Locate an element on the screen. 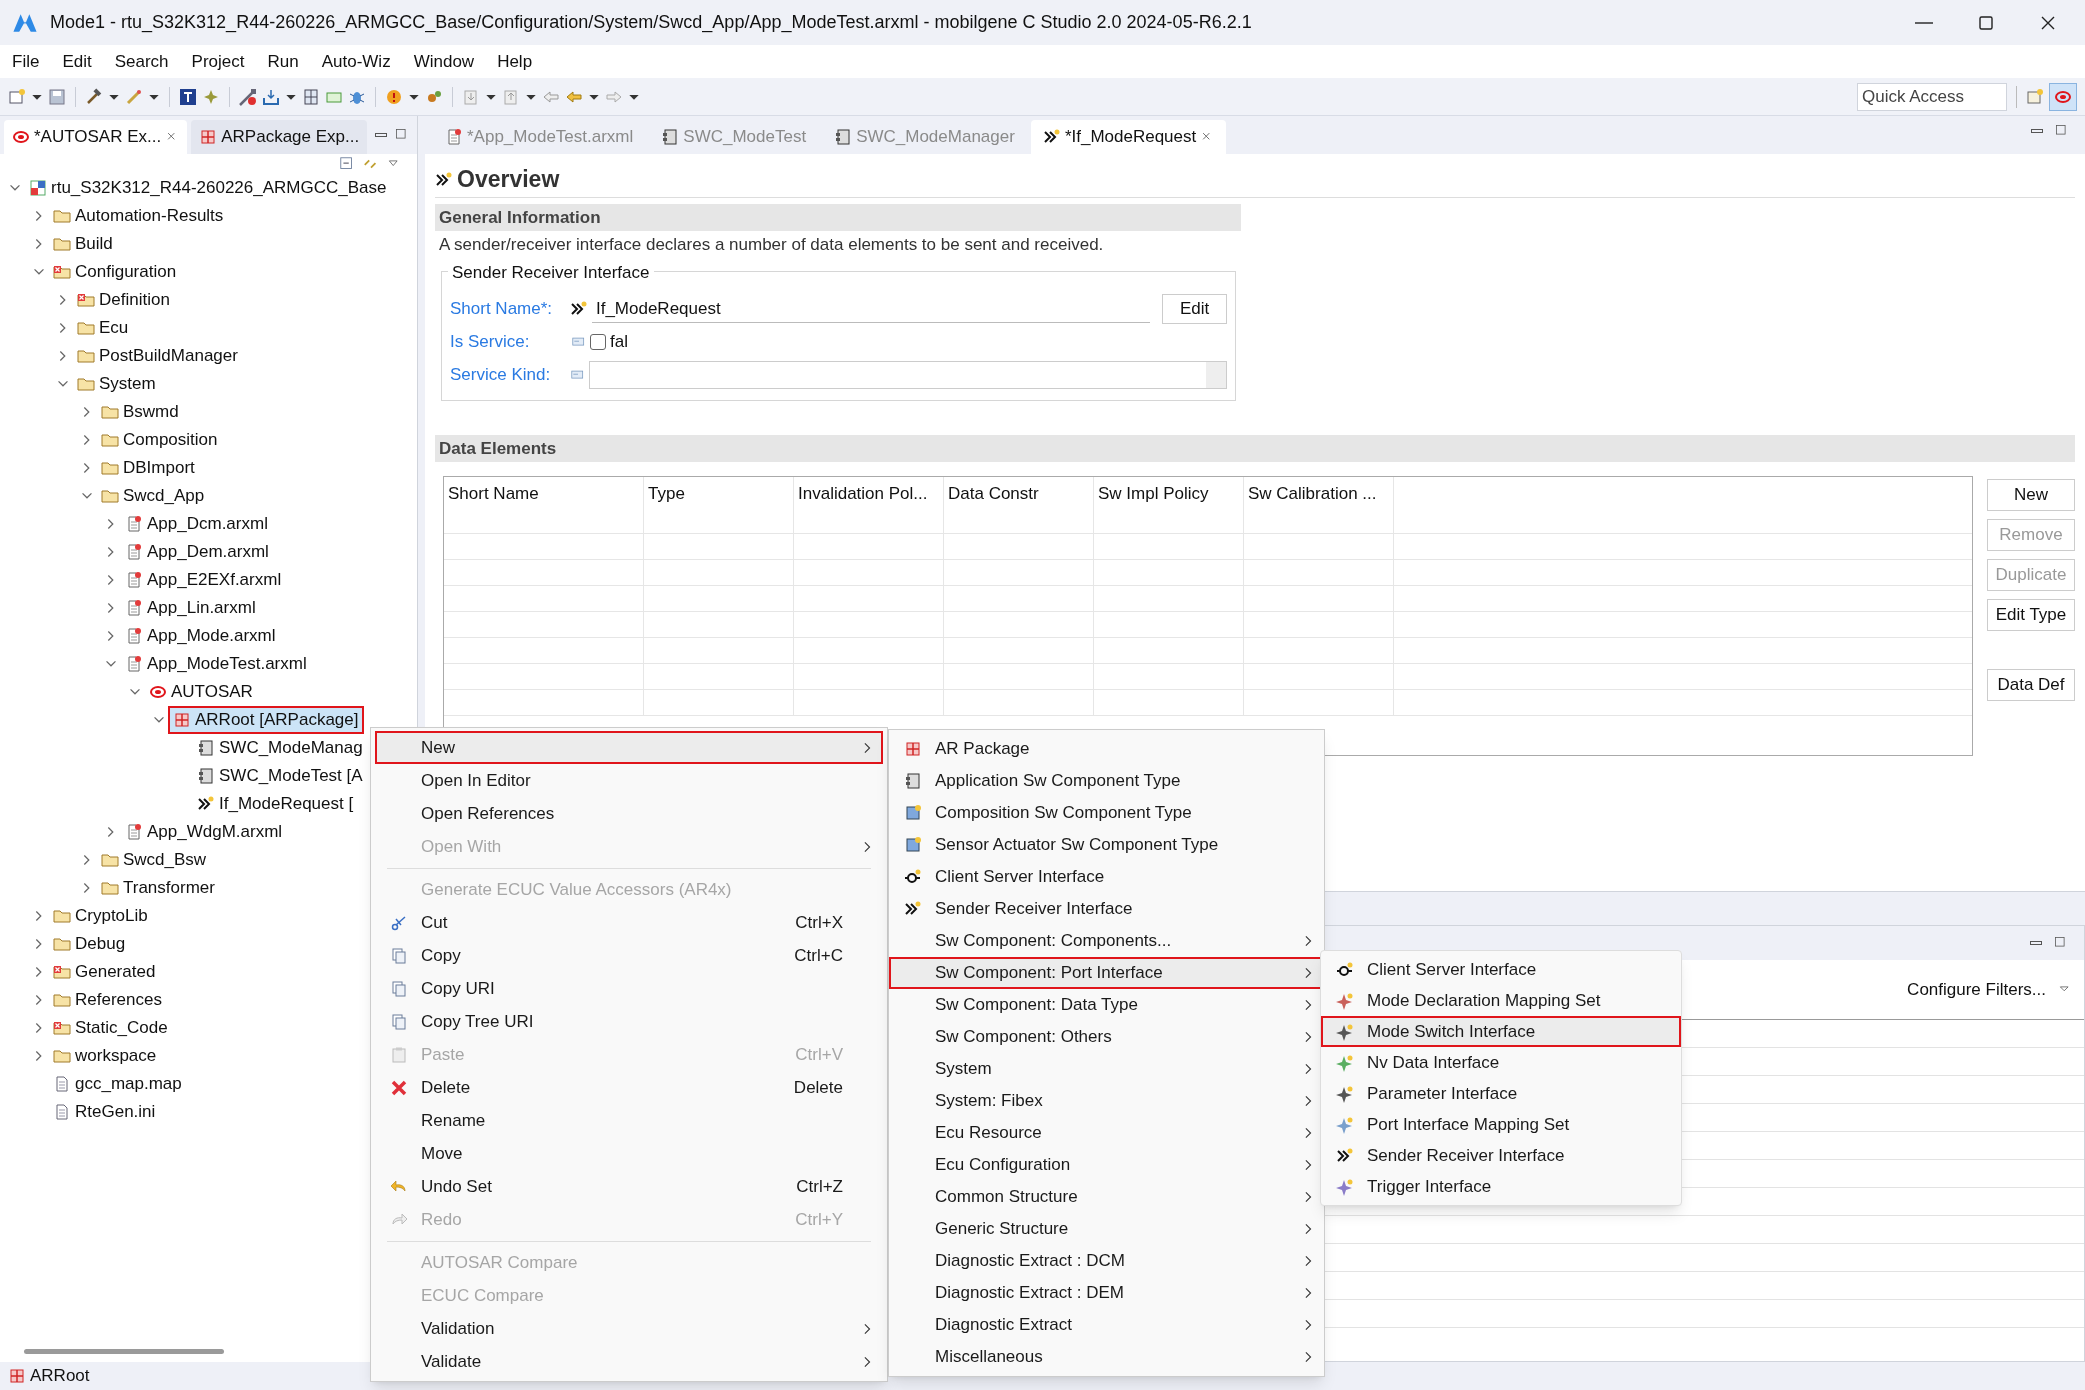  menu-item: AR Package is located at coordinates (1106, 749).